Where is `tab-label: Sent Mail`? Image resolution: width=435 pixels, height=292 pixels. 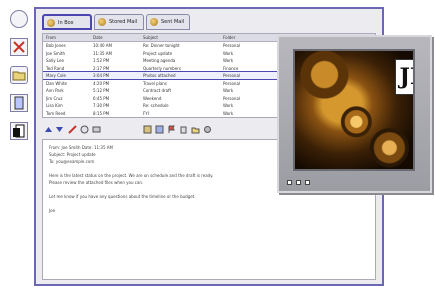
tab-label: Sent Mail is located at coordinates (173, 22).